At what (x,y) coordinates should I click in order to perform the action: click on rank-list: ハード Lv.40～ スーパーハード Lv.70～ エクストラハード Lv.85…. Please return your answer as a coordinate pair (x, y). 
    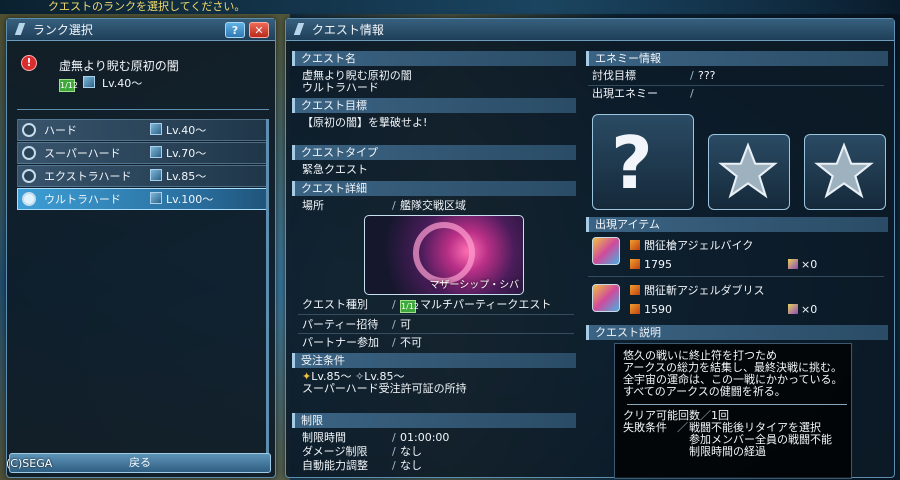
    Looking at the image, I should click on (143, 165).